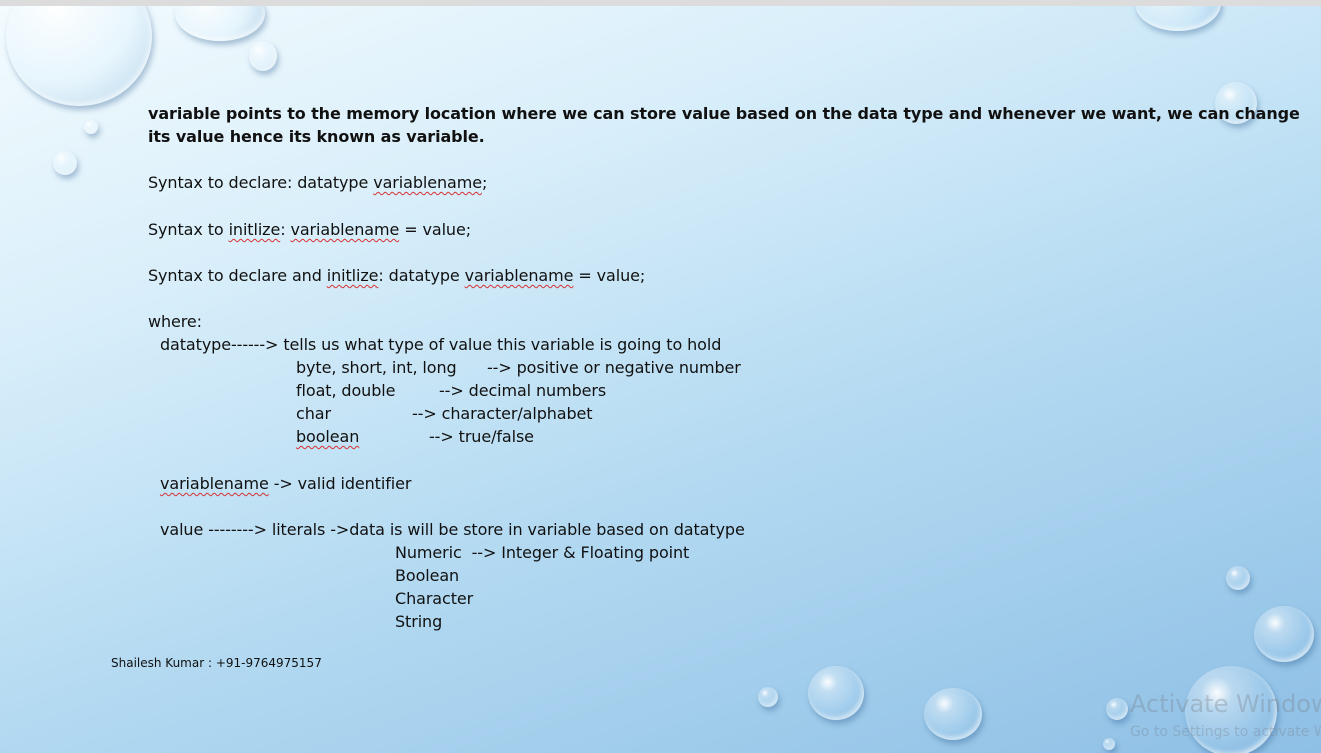  What do you see at coordinates (1225, 732) in the screenshot?
I see `activate-windows-subtext: Go to Settings to activate Windows.` at bounding box center [1225, 732].